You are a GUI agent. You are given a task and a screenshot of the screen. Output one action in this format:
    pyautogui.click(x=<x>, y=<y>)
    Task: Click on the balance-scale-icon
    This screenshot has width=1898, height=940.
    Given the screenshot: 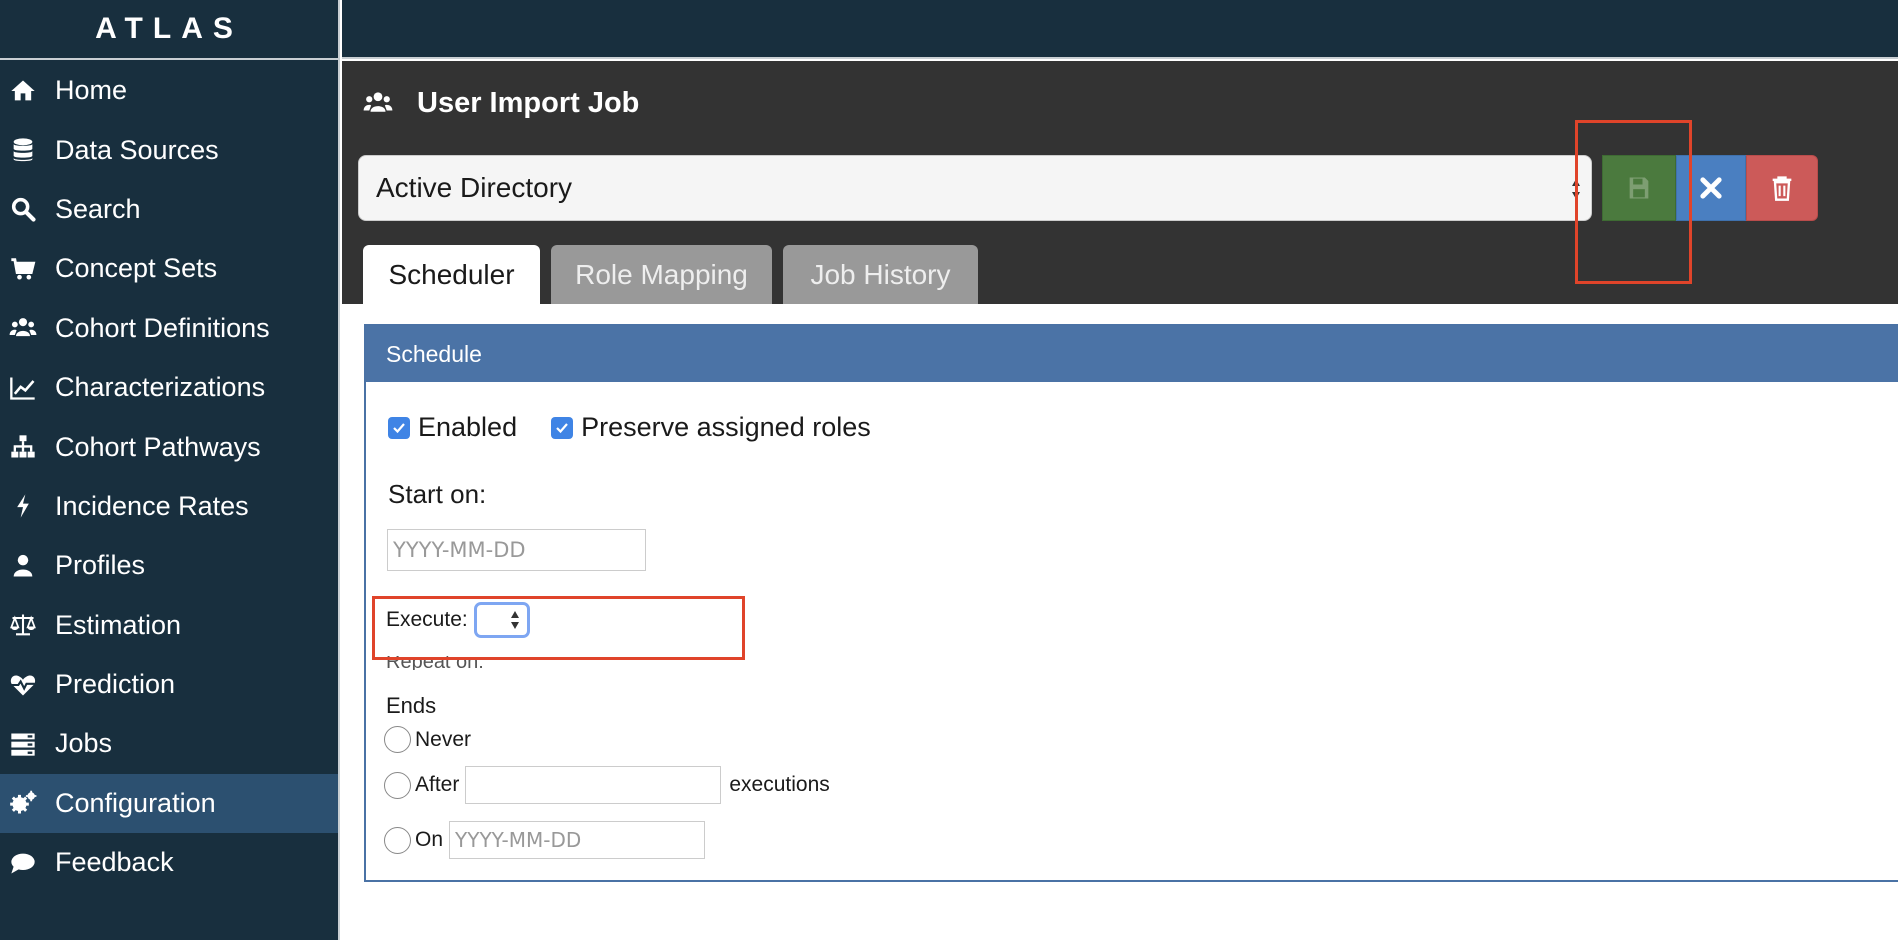 What is the action you would take?
    pyautogui.click(x=23, y=625)
    